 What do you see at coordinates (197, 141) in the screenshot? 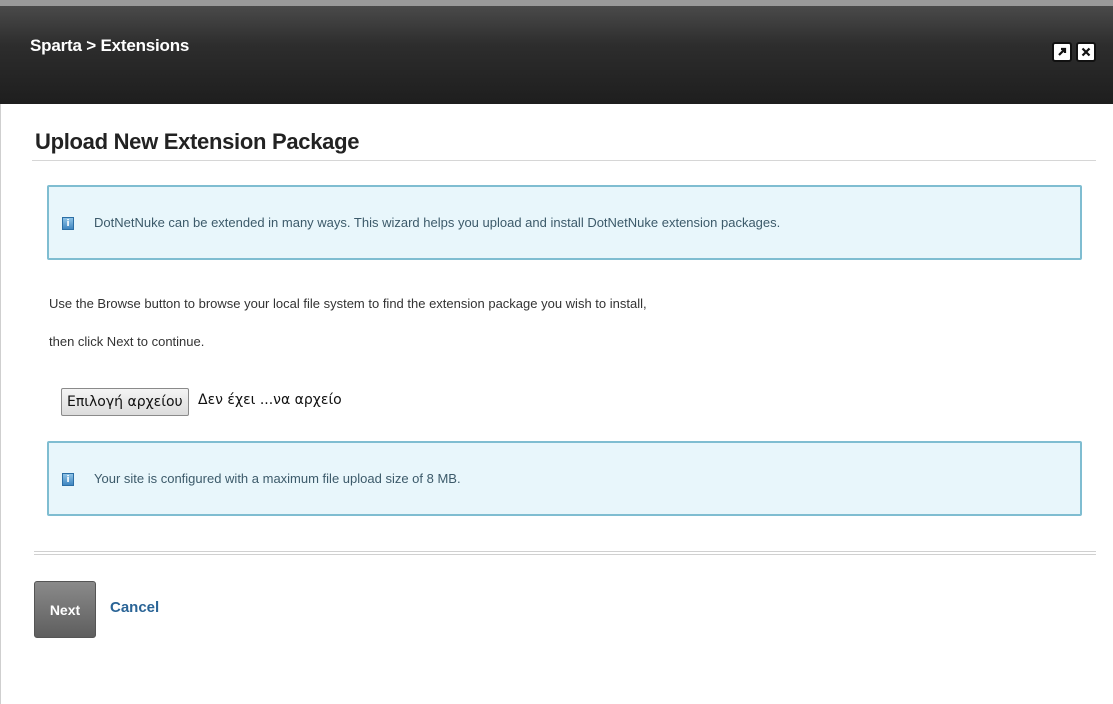
I see `page-title: Upload New Extension Package` at bounding box center [197, 141].